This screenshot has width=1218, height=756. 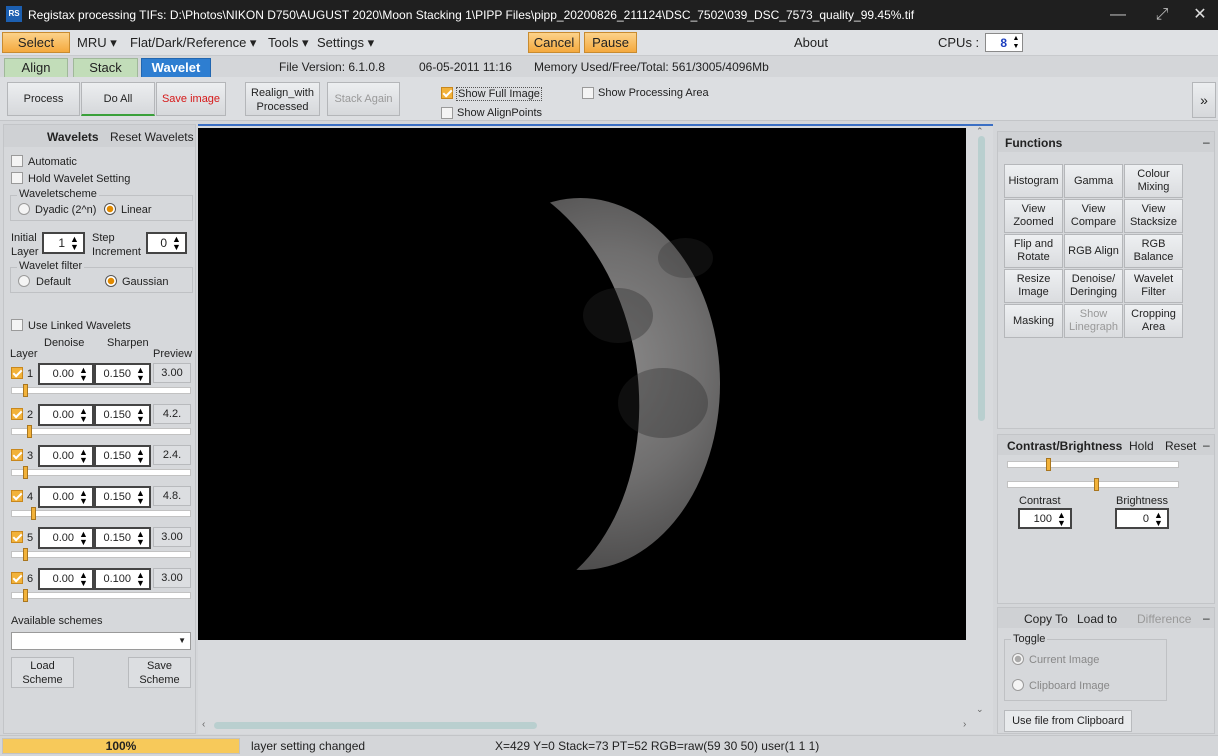 What do you see at coordinates (1004, 42) in the screenshot?
I see `cpus-spinner: 8 ▲ ▼` at bounding box center [1004, 42].